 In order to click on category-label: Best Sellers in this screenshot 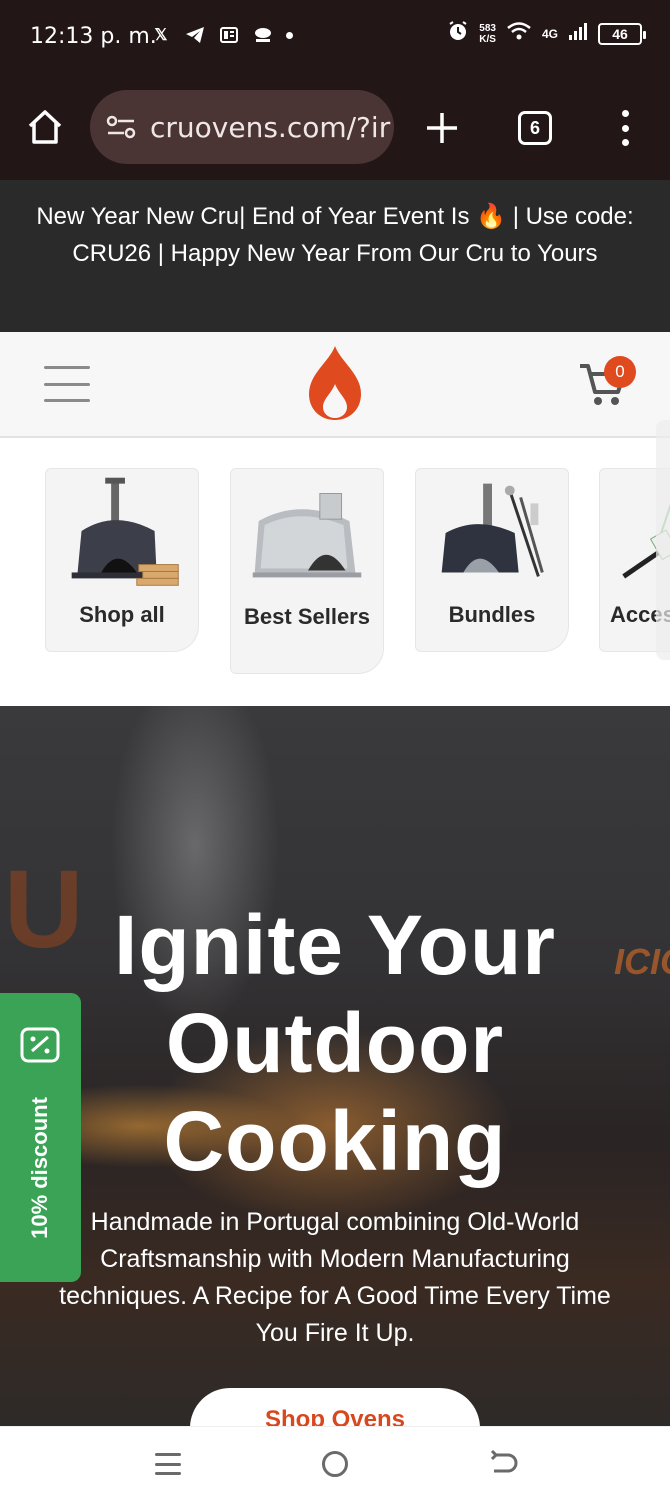, I will do `click(307, 616)`.